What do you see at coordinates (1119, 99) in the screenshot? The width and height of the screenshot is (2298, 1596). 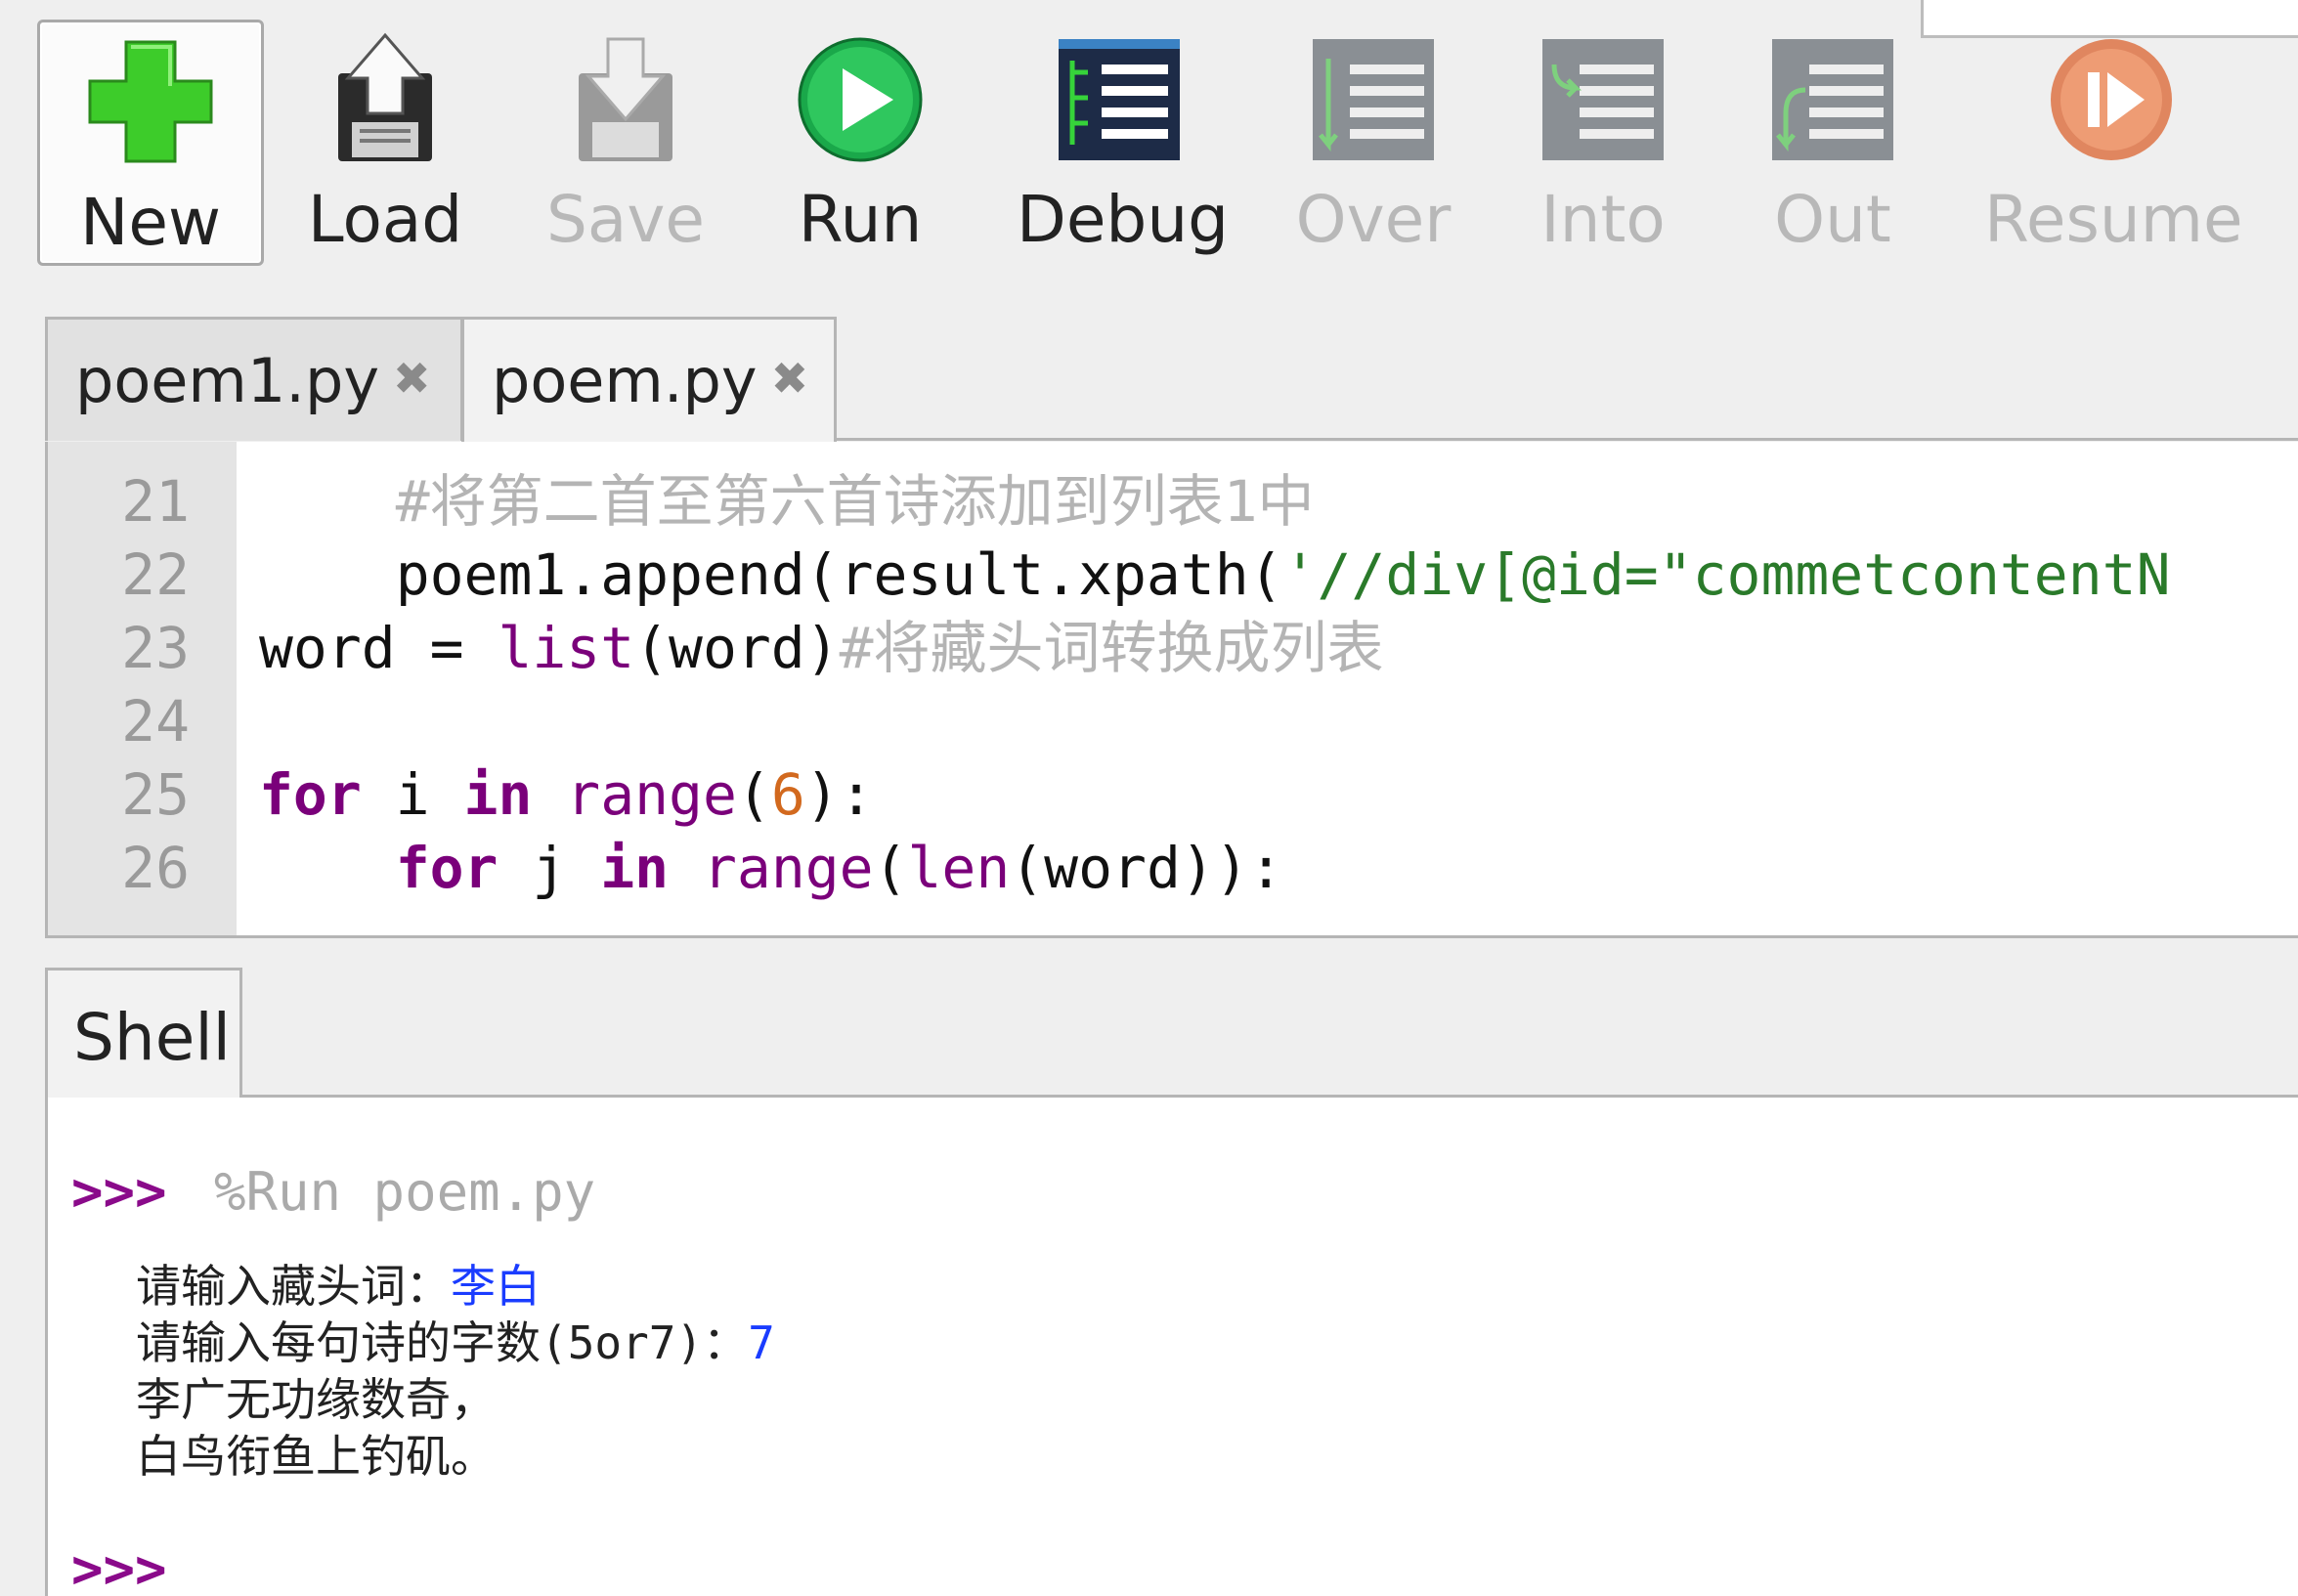 I see `debug-icon` at bounding box center [1119, 99].